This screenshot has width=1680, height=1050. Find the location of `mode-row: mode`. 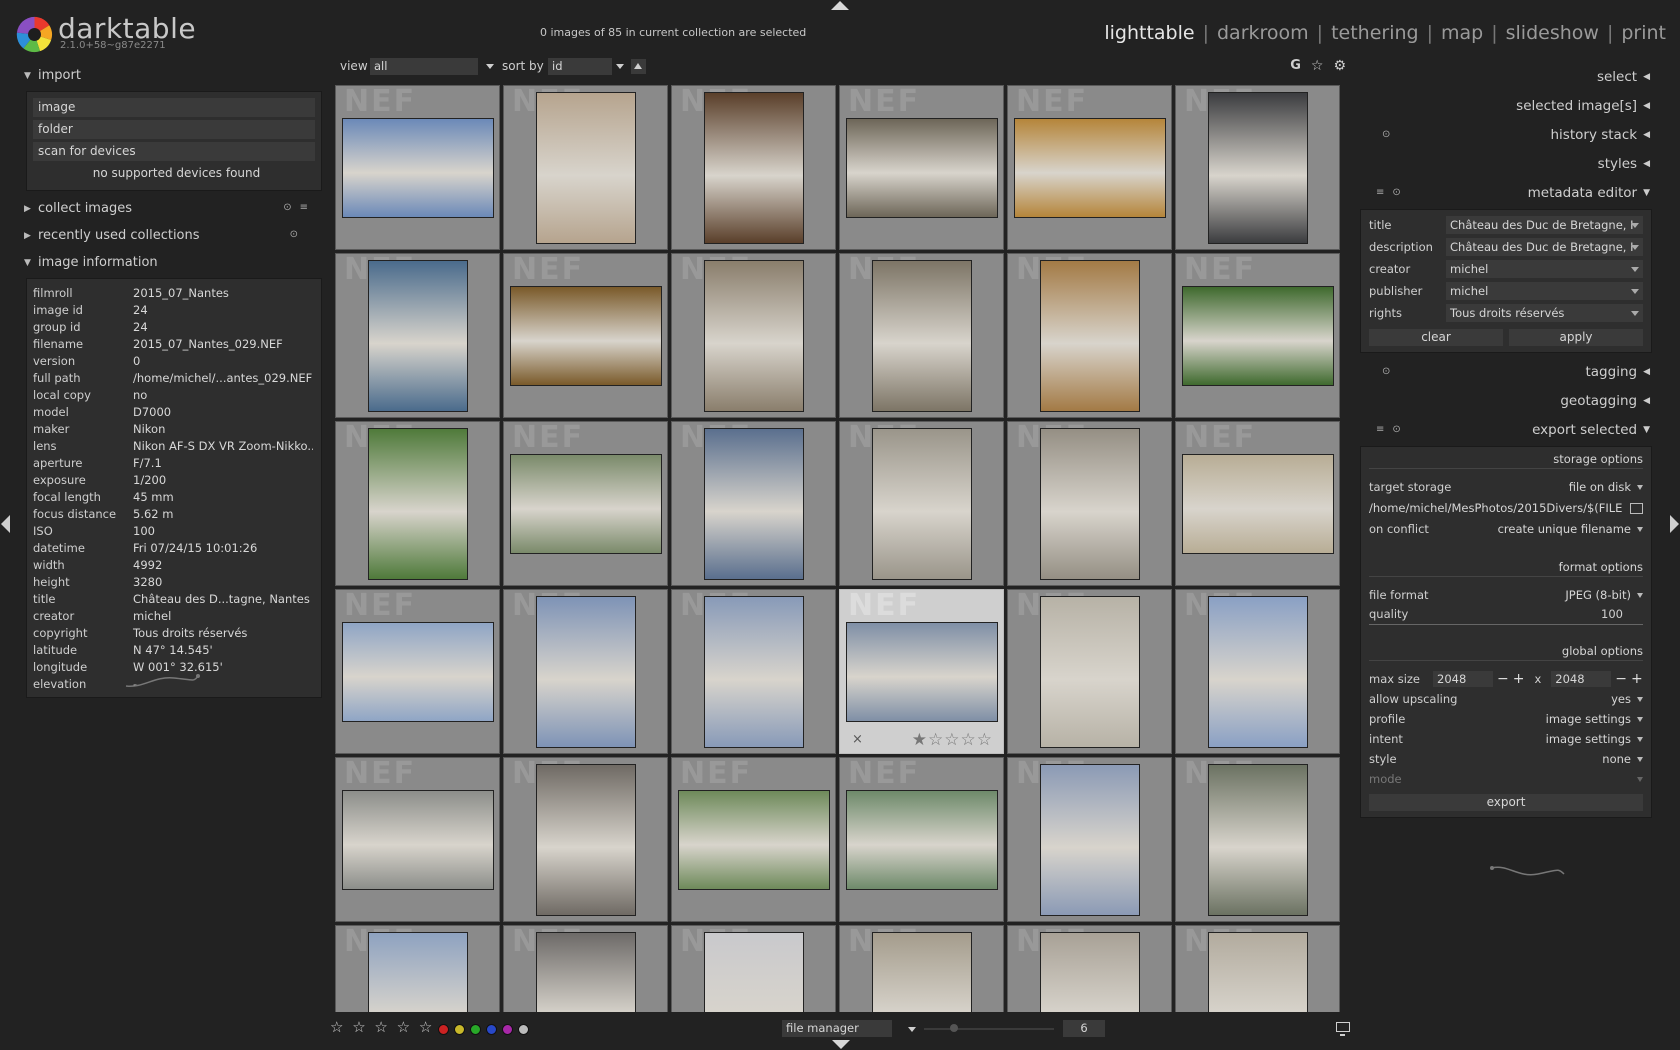

mode-row: mode is located at coordinates (1506, 779).